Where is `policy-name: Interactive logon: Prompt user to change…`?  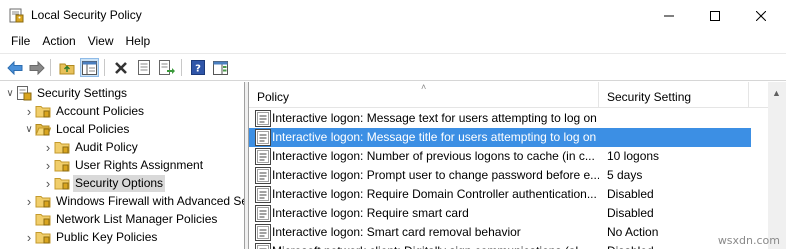
policy-name: Interactive logon: Prompt user to change… is located at coordinates (435, 175).